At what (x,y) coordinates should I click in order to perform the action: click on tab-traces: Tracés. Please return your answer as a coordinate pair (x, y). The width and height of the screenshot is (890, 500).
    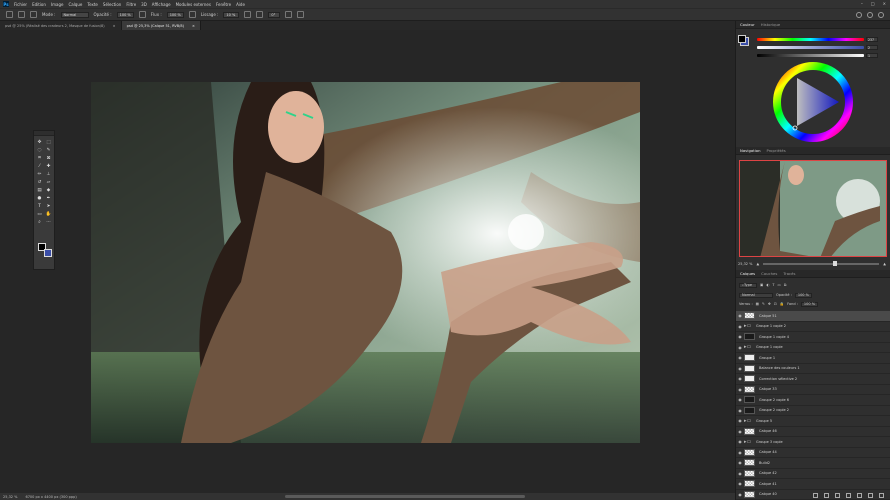
    Looking at the image, I should click on (789, 273).